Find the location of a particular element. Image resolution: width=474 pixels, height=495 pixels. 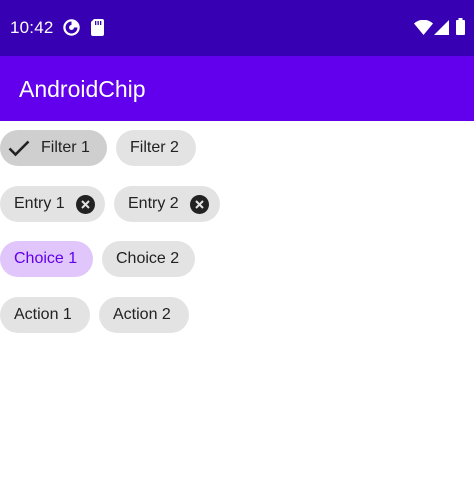

cell-signal-icon is located at coordinates (441, 30).